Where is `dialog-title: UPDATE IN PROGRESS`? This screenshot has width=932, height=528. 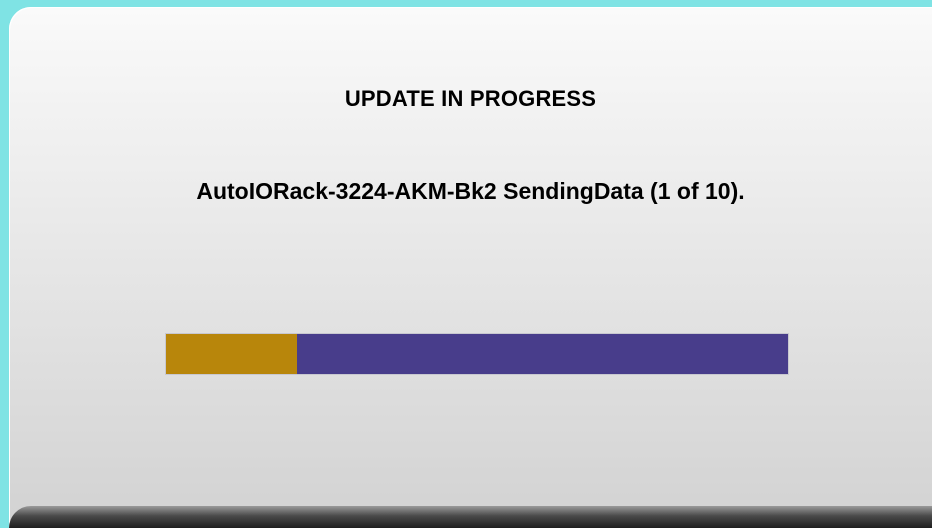 dialog-title: UPDATE IN PROGRESS is located at coordinates (470, 98).